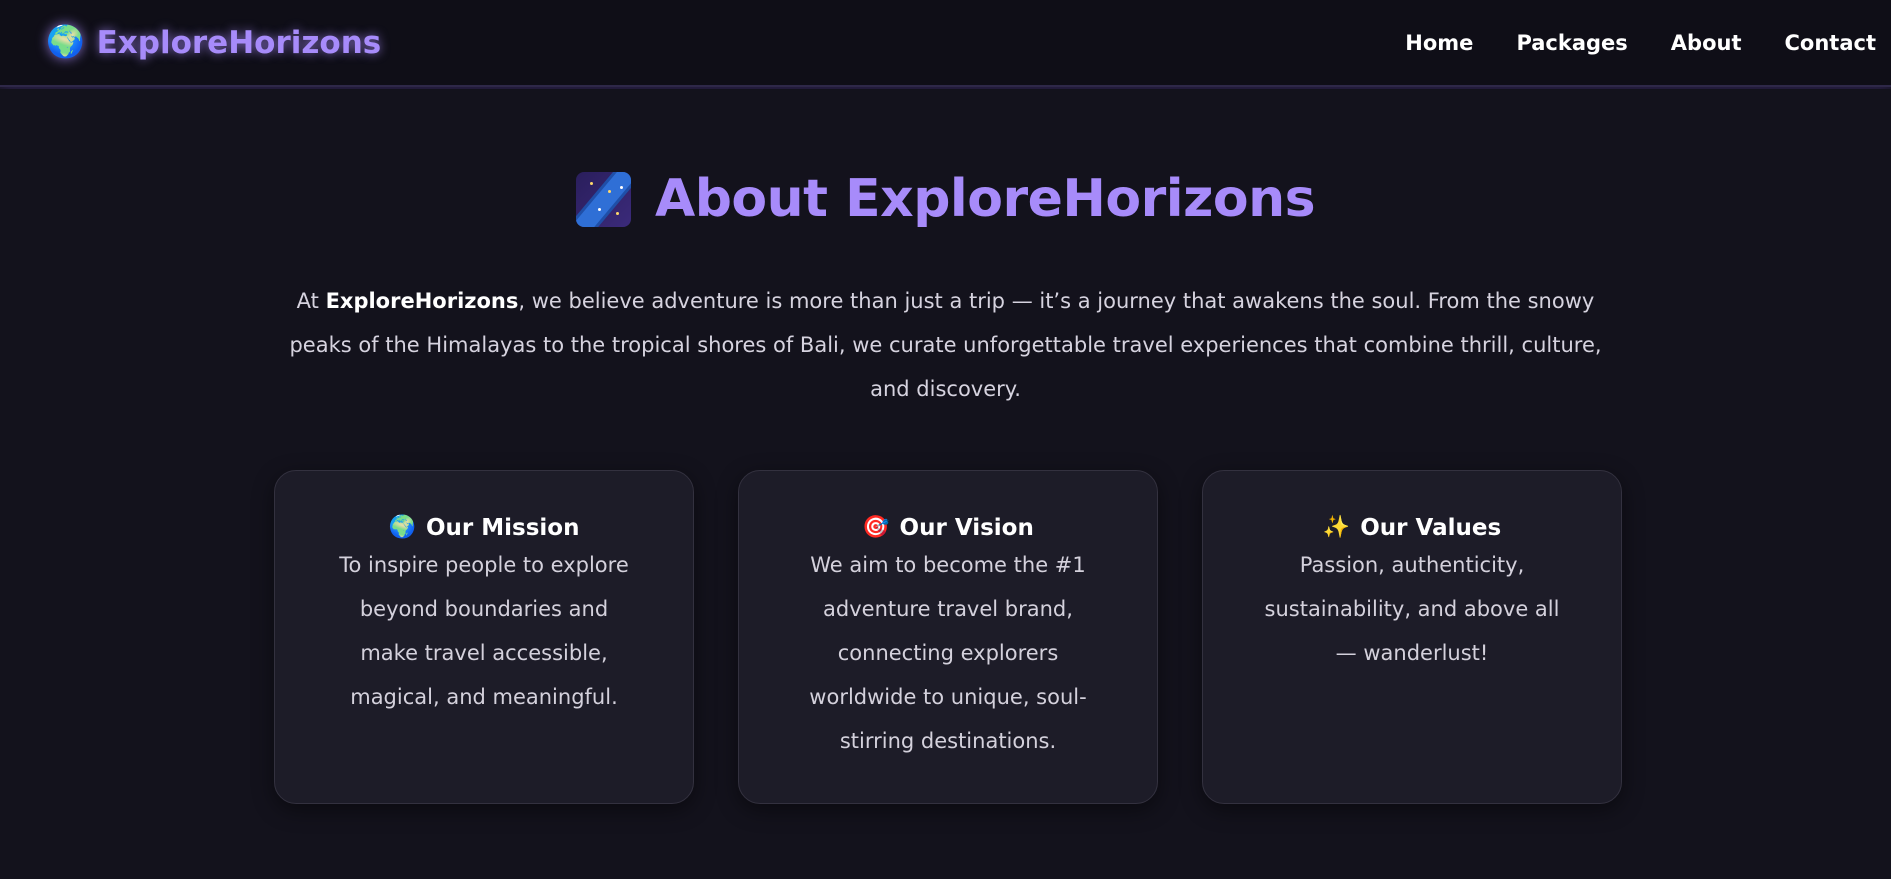 The width and height of the screenshot is (1891, 879). I want to click on sparkles-icon: ✨, so click(1336, 527).